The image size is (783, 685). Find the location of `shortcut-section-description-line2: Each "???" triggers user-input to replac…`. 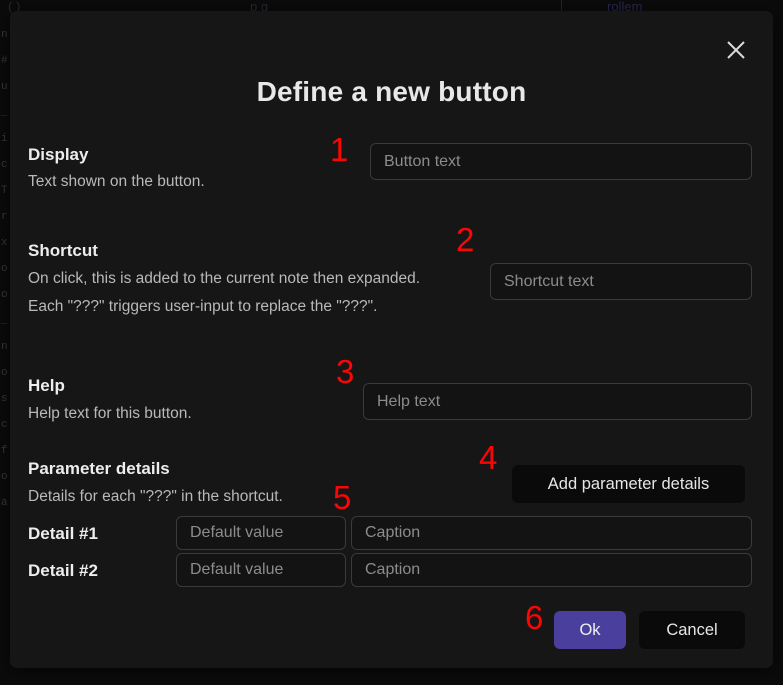

shortcut-section-description-line2: Each "???" triggers user-input to replac… is located at coordinates (203, 306).